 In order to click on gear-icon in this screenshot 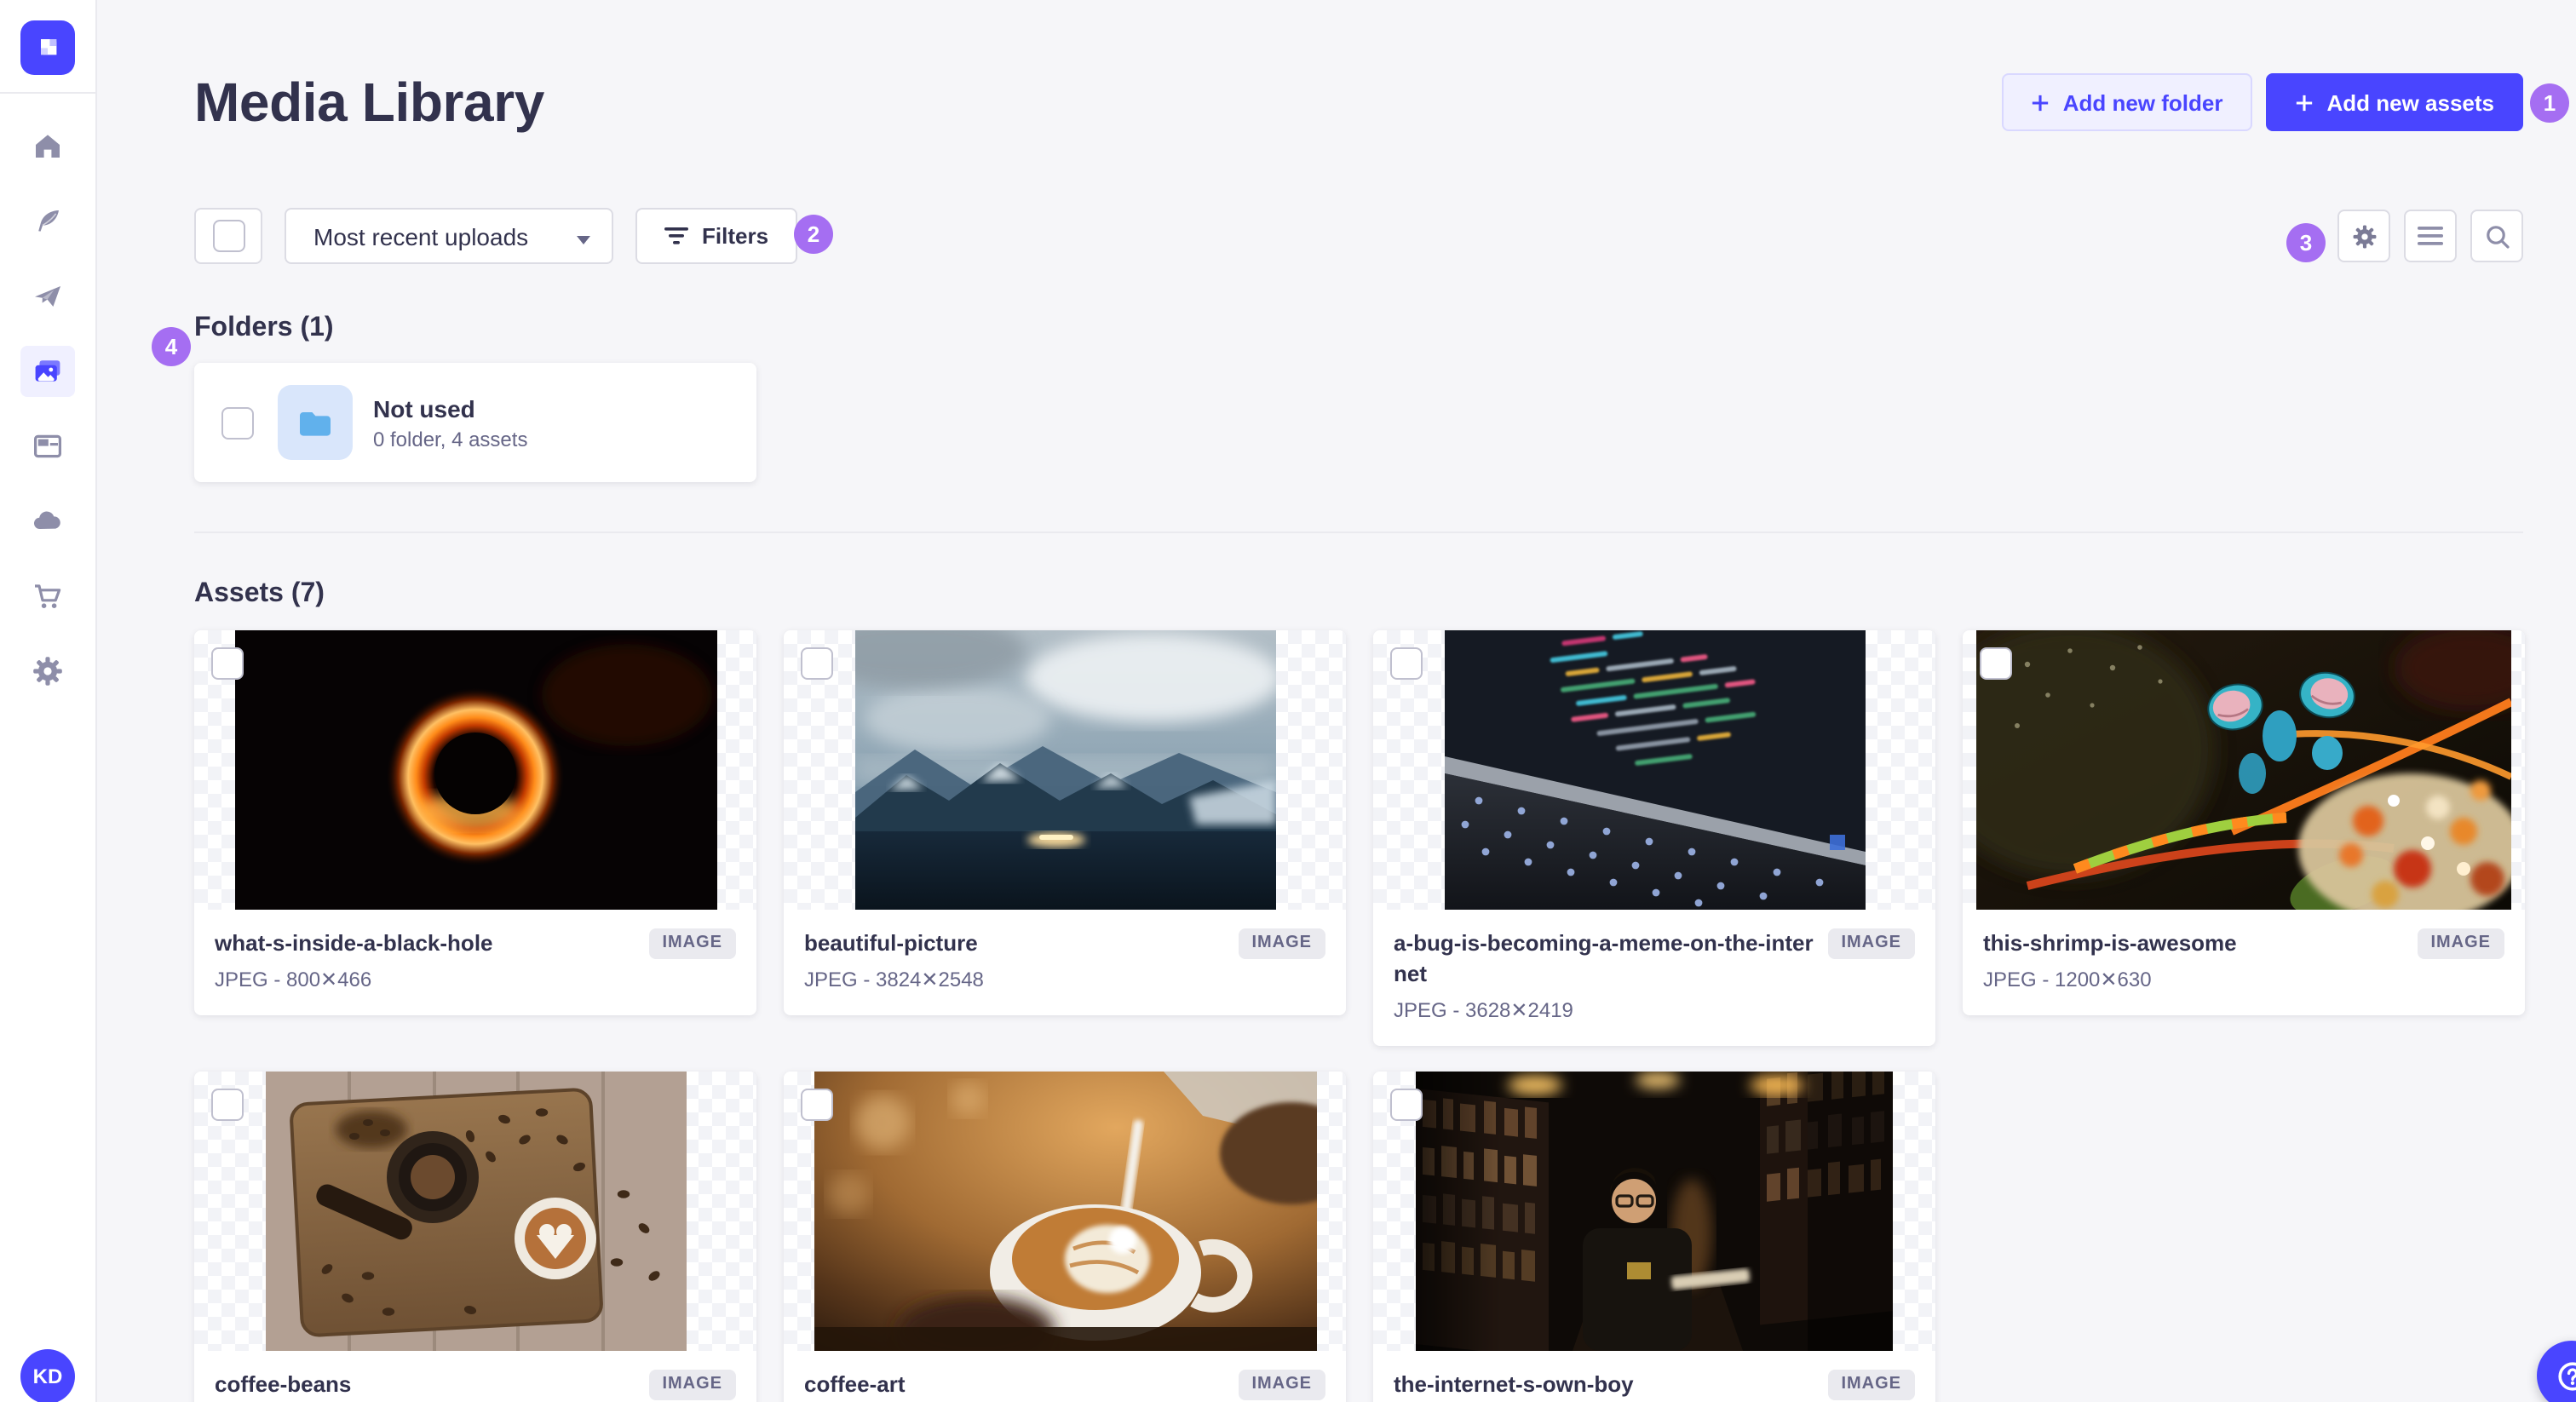, I will do `click(48, 671)`.